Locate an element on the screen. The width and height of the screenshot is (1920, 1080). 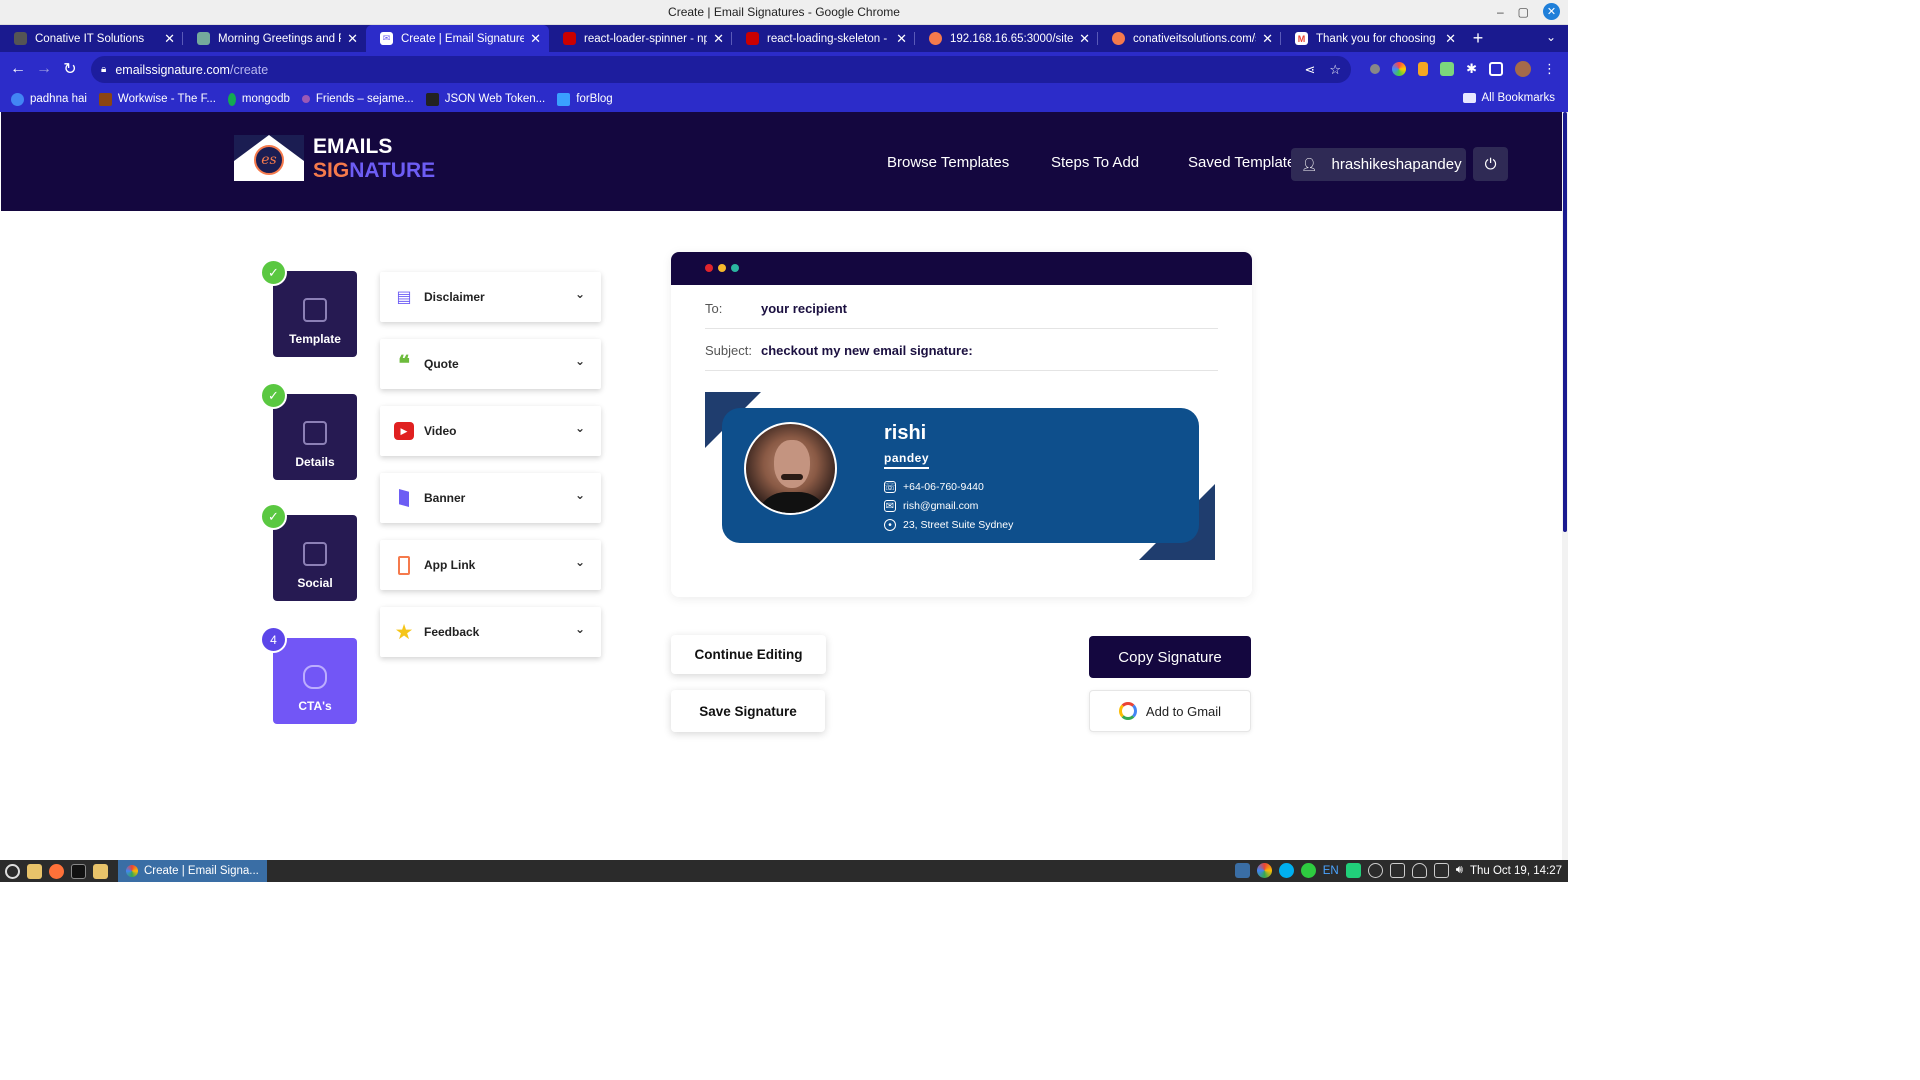
accordion-video: ▶ Video ⌄ is located at coordinates (490, 431).